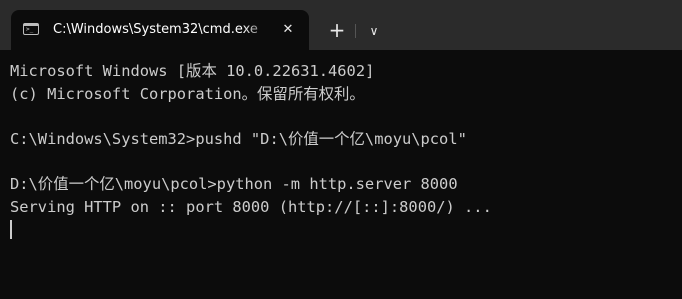  I want to click on tab-cmd: >_ C:\Windows\System32\cmd.exe ✕, so click(160, 30).